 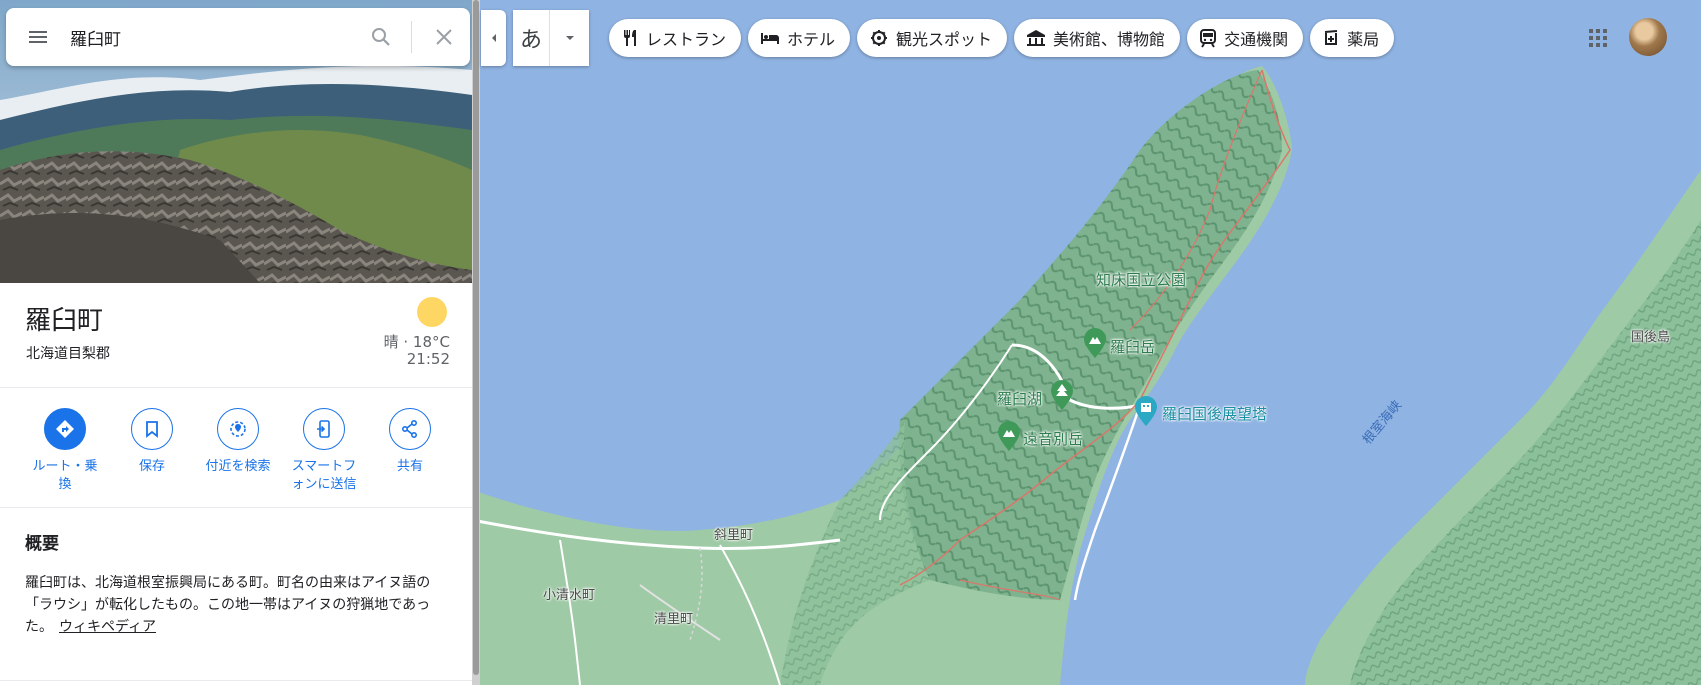 I want to click on sun-icon, so click(x=432, y=312).